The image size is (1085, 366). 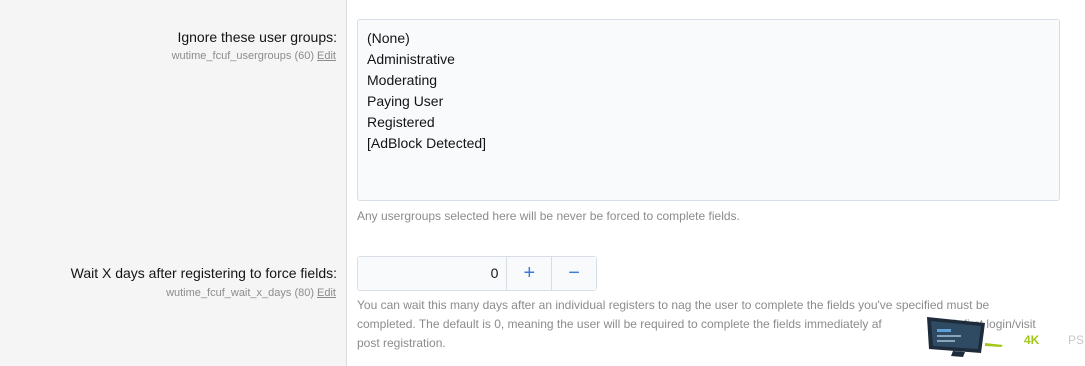 I want to click on wait-days-explain-3: post registration., so click(x=401, y=343).